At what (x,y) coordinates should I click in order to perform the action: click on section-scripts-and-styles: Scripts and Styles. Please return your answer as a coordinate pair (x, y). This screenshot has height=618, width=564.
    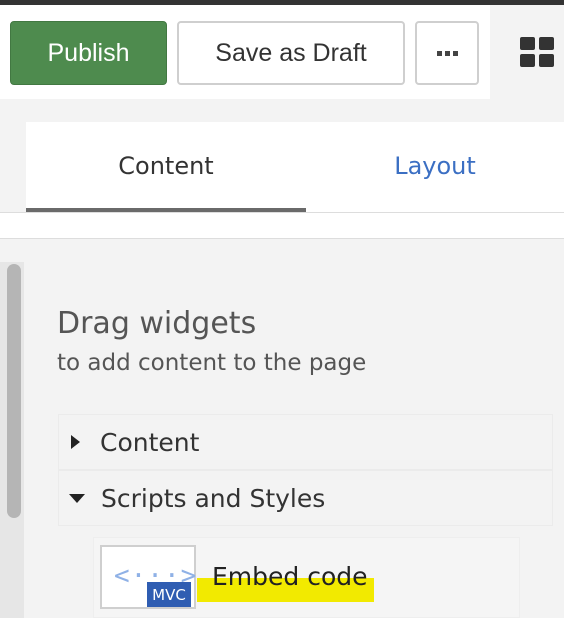
    Looking at the image, I should click on (305, 498).